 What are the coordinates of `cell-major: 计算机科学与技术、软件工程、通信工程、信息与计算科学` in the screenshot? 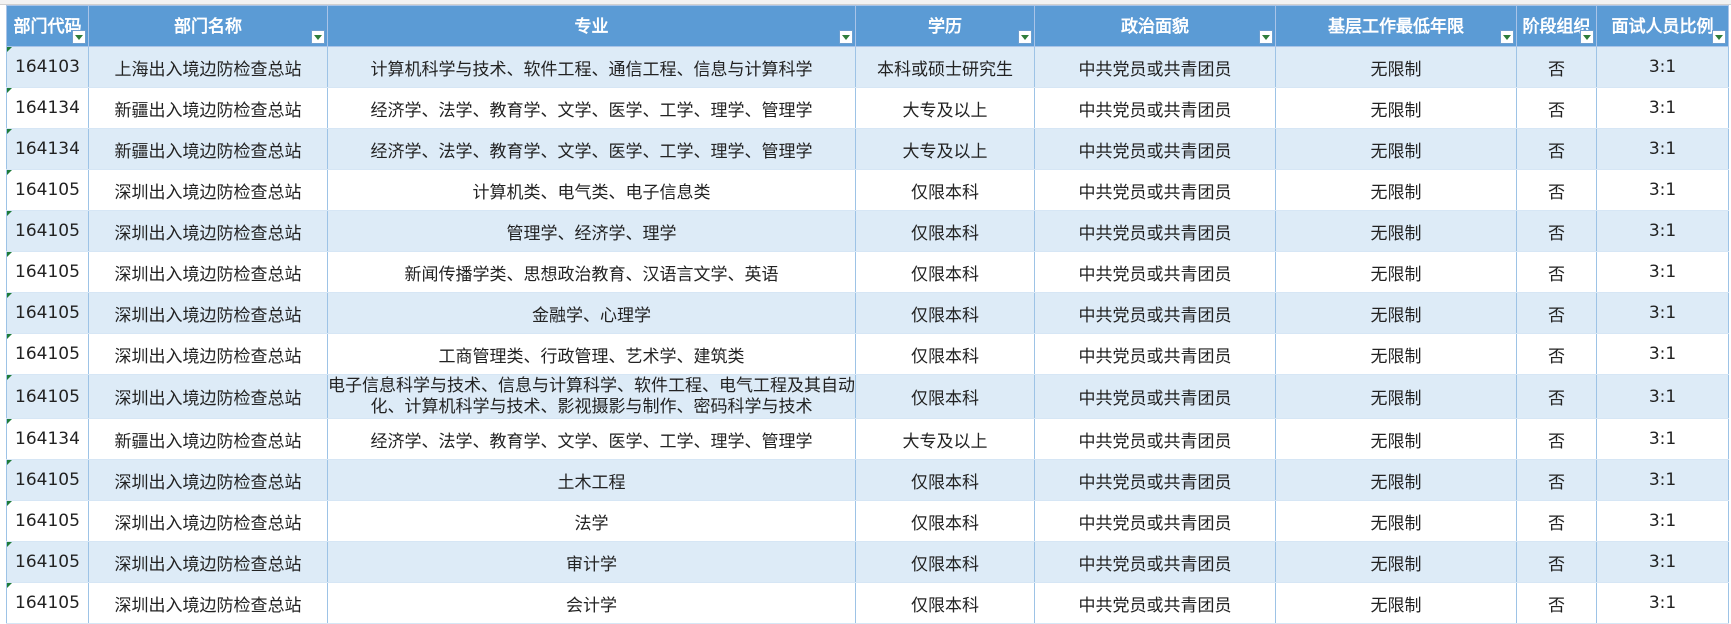 It's located at (591, 67).